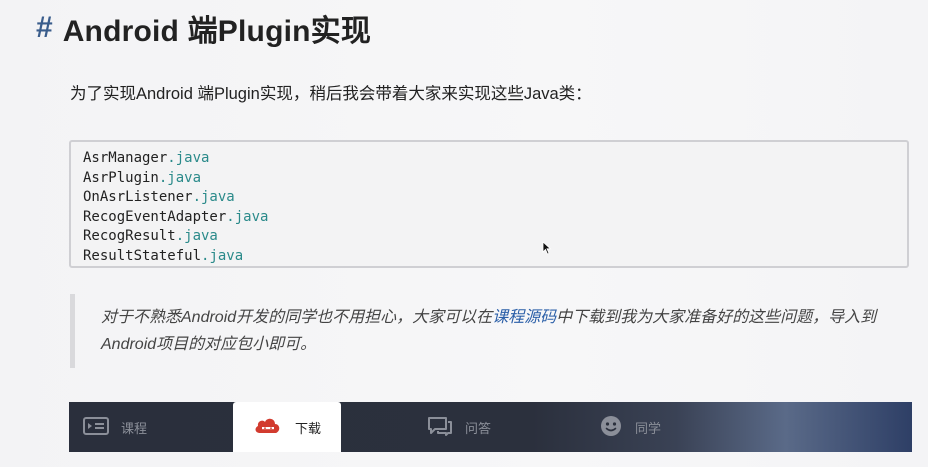  What do you see at coordinates (121, 177) in the screenshot?
I see `code-class-name: AsrPlugin` at bounding box center [121, 177].